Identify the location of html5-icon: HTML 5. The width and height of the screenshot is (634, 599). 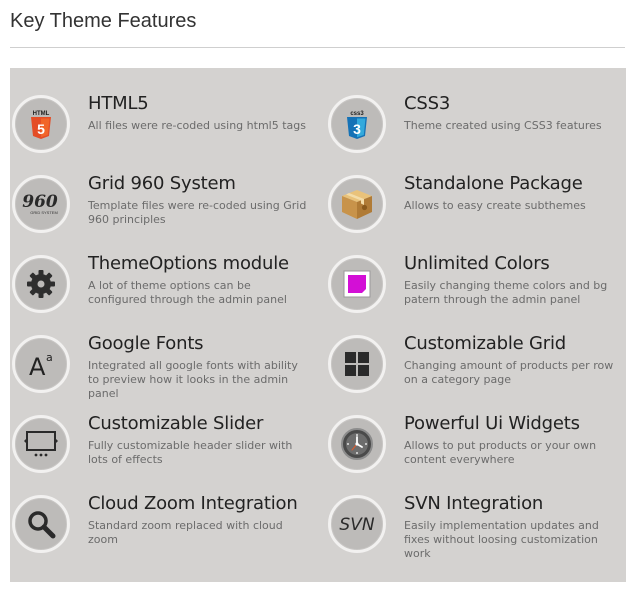
(41, 124).